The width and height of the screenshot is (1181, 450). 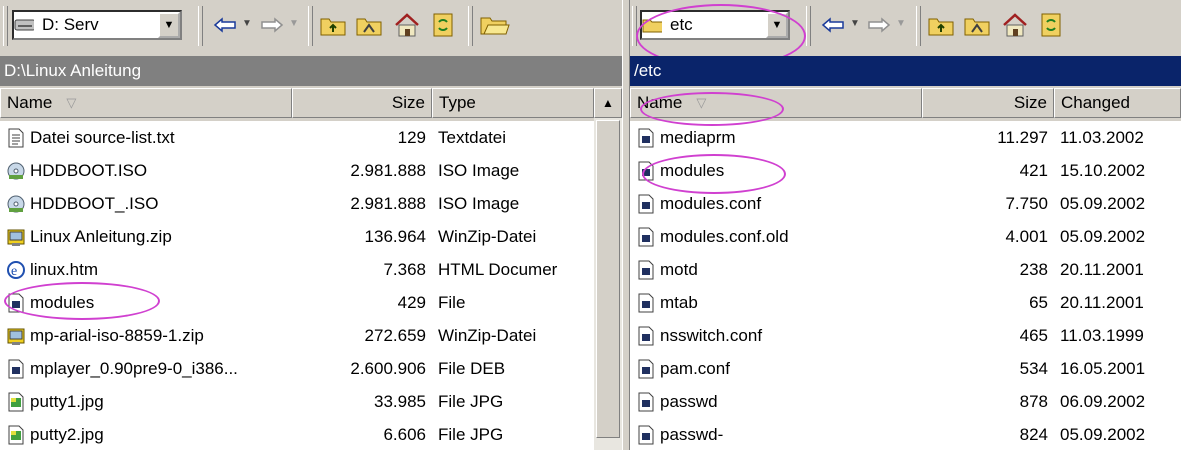 What do you see at coordinates (146, 138) in the screenshot?
I see `file-name-cell: Datei source-list.txt` at bounding box center [146, 138].